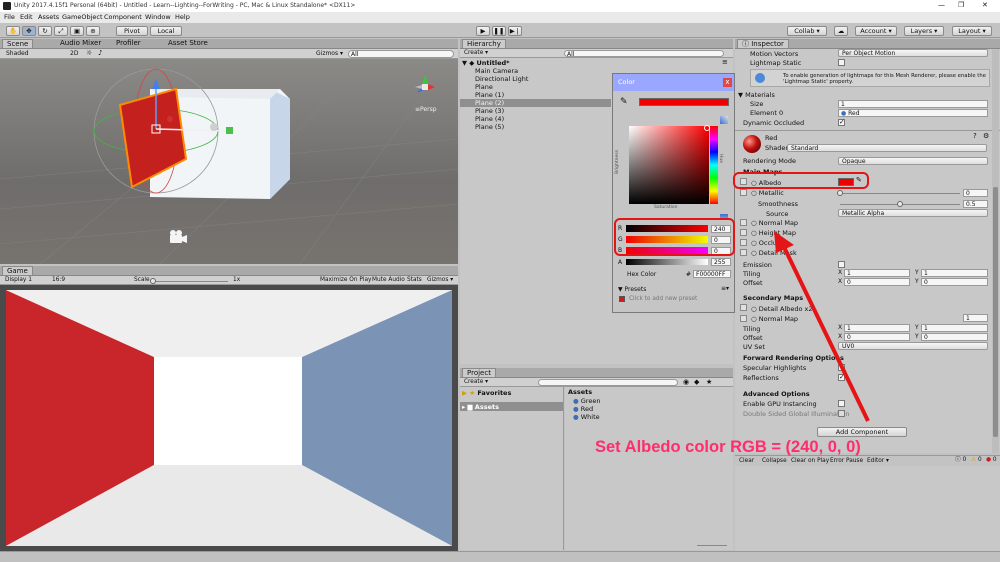 The width and height of the screenshot is (1000, 562). I want to click on color-picker-titlebar: Color x, so click(673, 82).